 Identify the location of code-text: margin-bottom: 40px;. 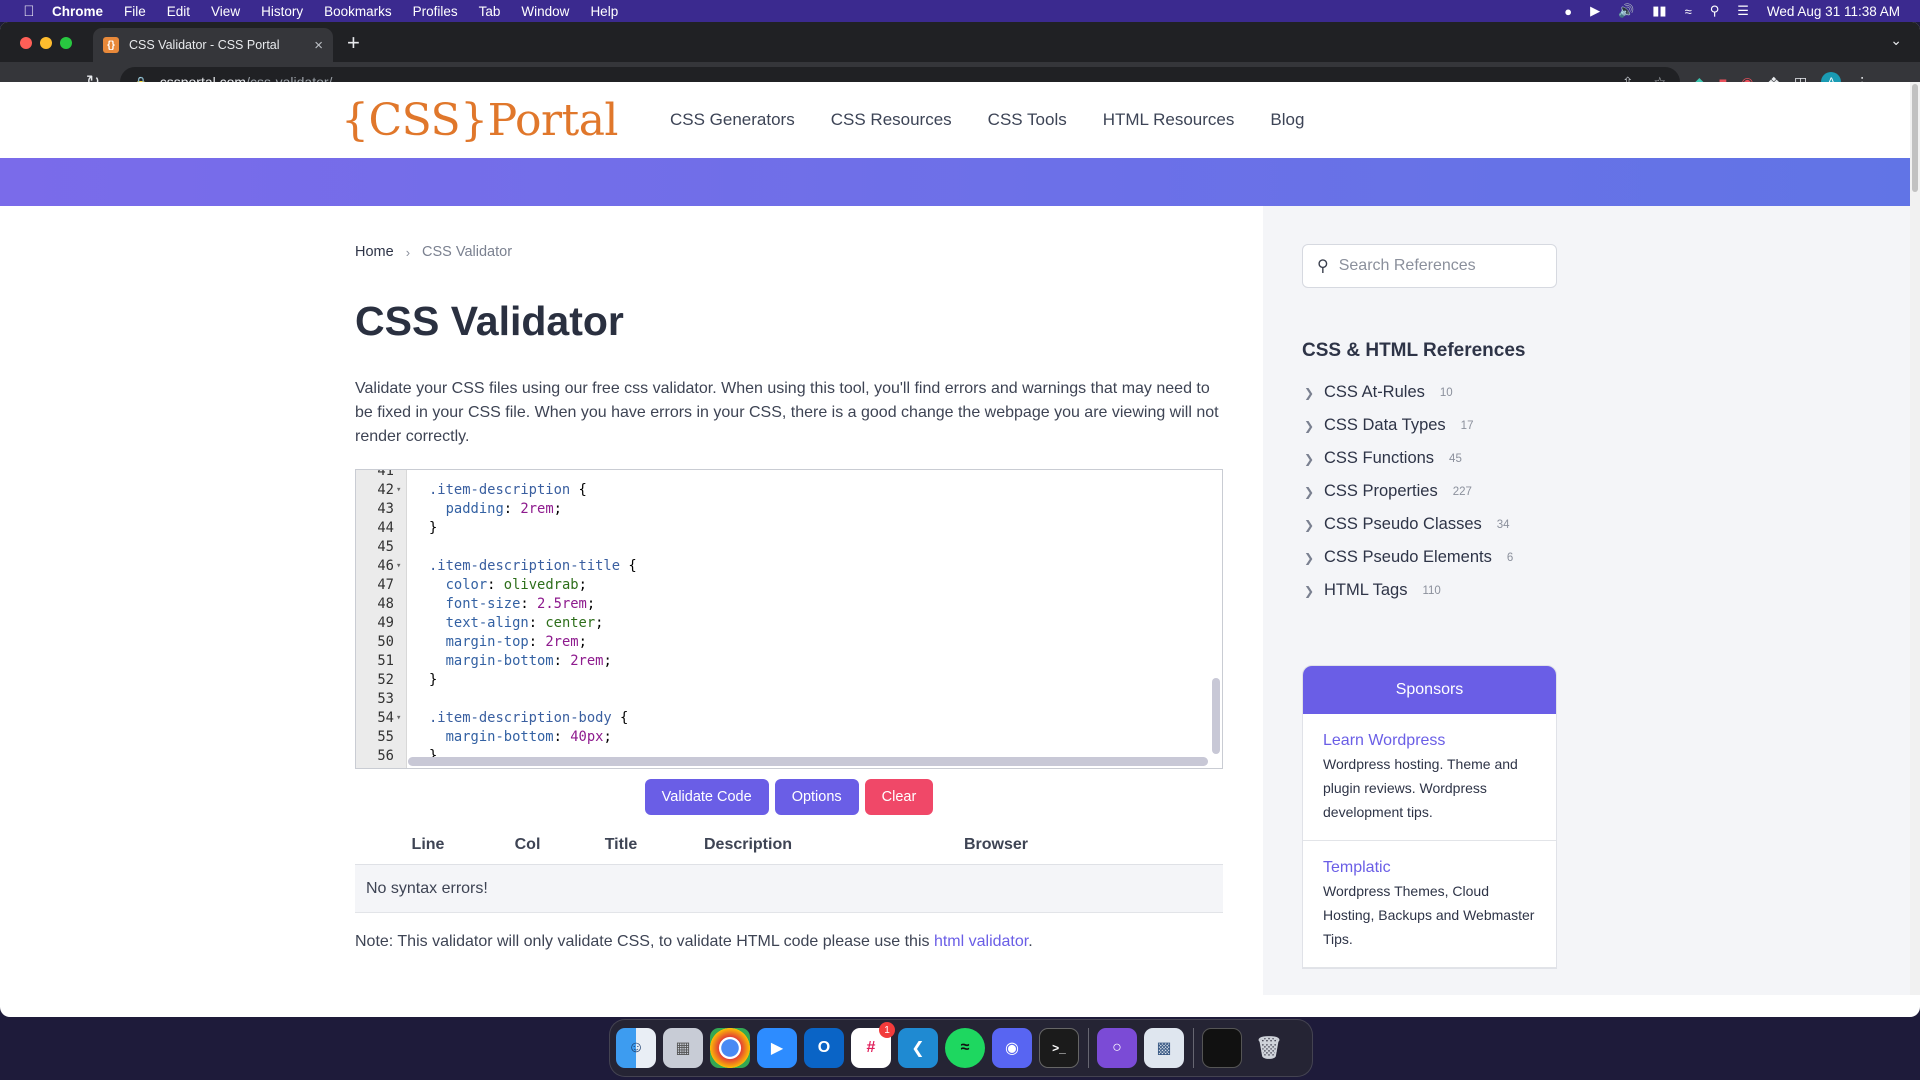
(509, 737).